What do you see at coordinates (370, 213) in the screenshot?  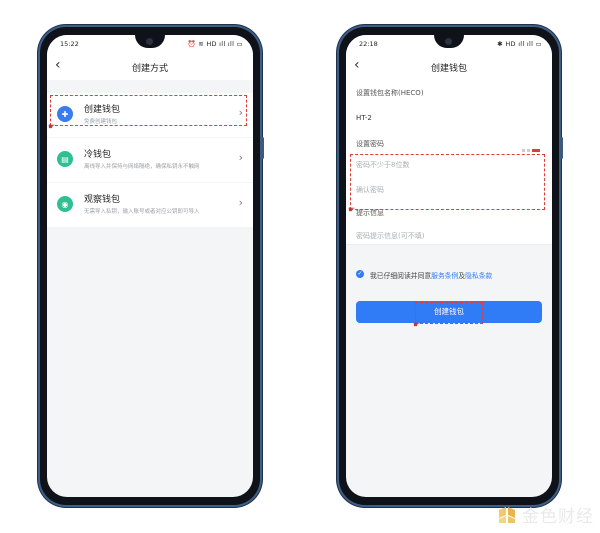 I see `hint-label: 提示信息` at bounding box center [370, 213].